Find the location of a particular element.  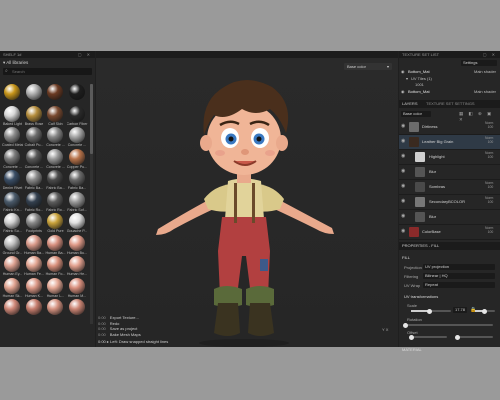

projection-select: UV projection is located at coordinates (459, 267).